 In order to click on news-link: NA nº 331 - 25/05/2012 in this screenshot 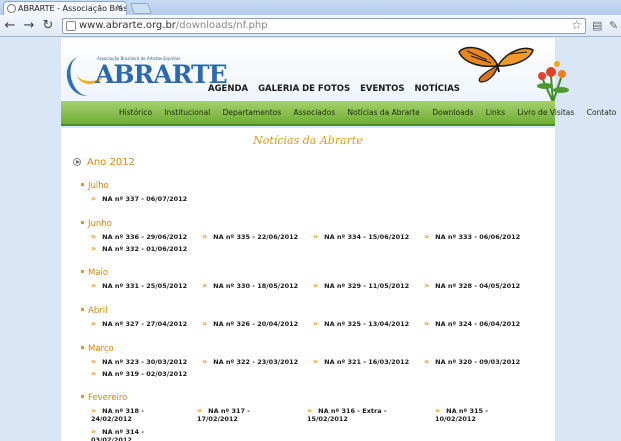, I will do `click(139, 286)`.